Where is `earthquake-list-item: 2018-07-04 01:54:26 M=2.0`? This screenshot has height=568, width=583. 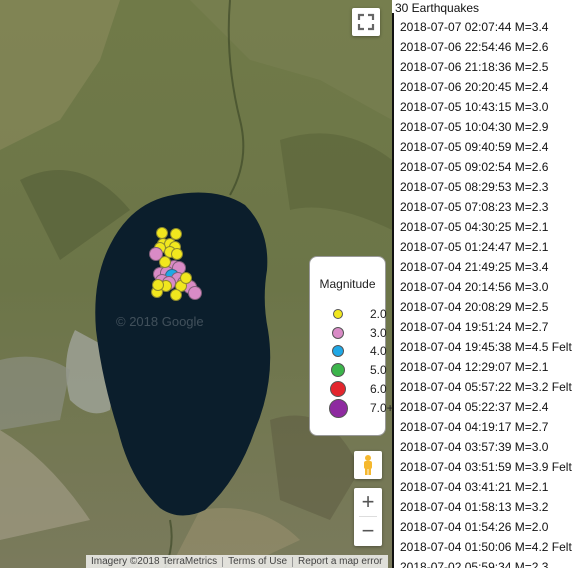 earthquake-list-item: 2018-07-04 01:54:26 M=2.0 is located at coordinates (474, 527).